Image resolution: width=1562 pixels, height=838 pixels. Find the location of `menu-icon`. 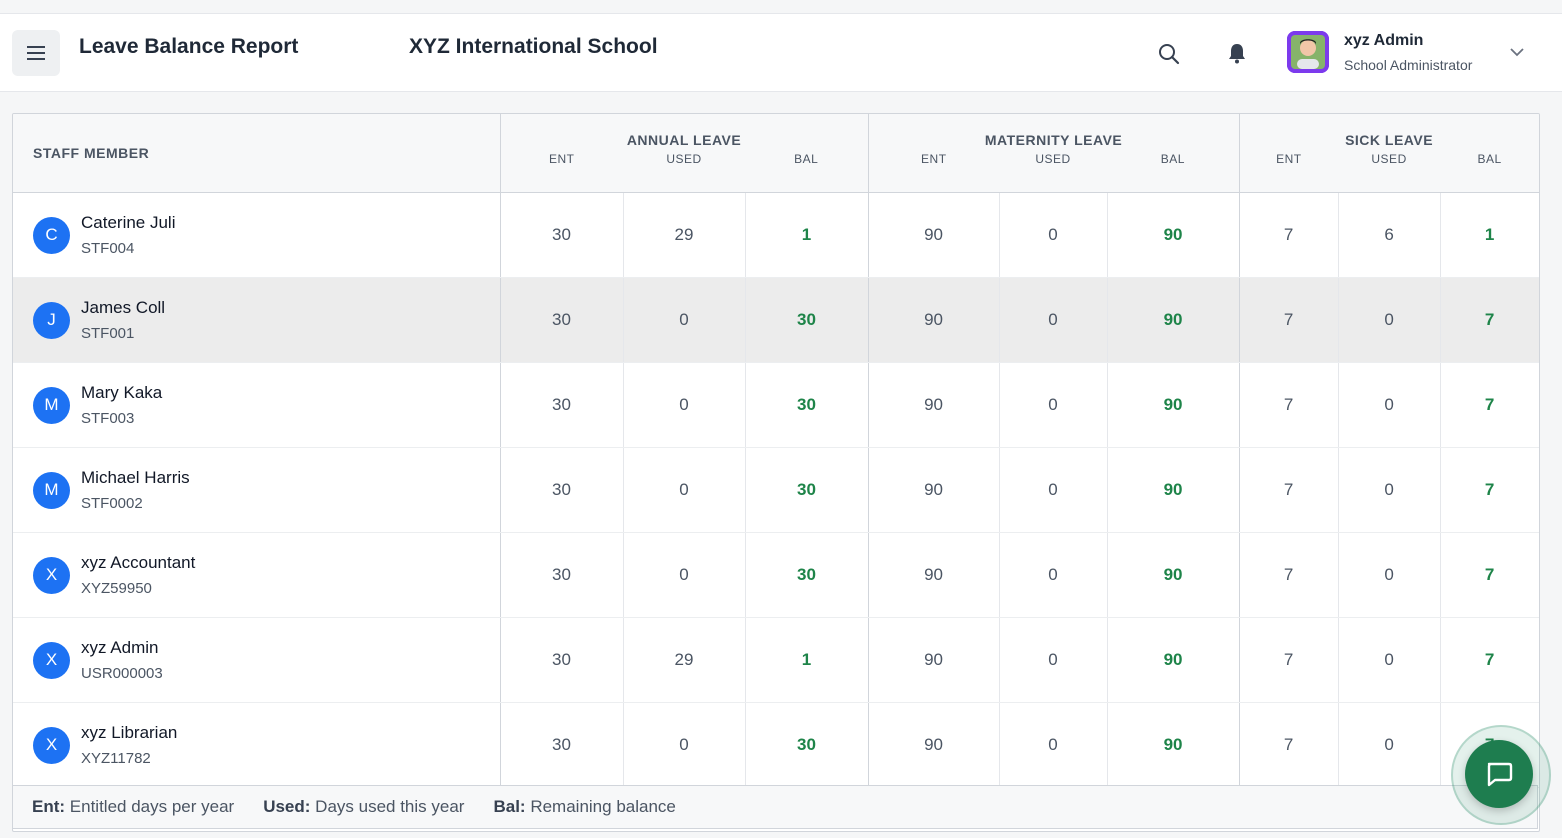

menu-icon is located at coordinates (36, 53).